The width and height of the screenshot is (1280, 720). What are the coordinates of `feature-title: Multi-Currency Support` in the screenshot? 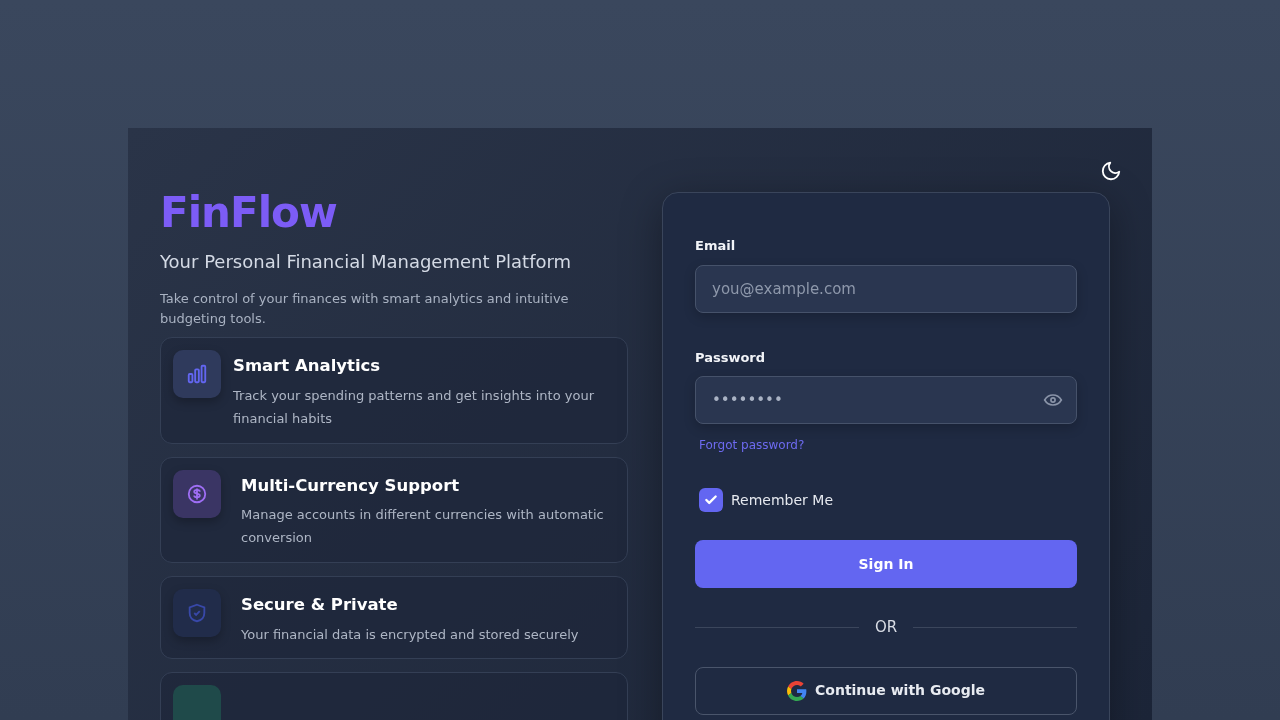 It's located at (351, 485).